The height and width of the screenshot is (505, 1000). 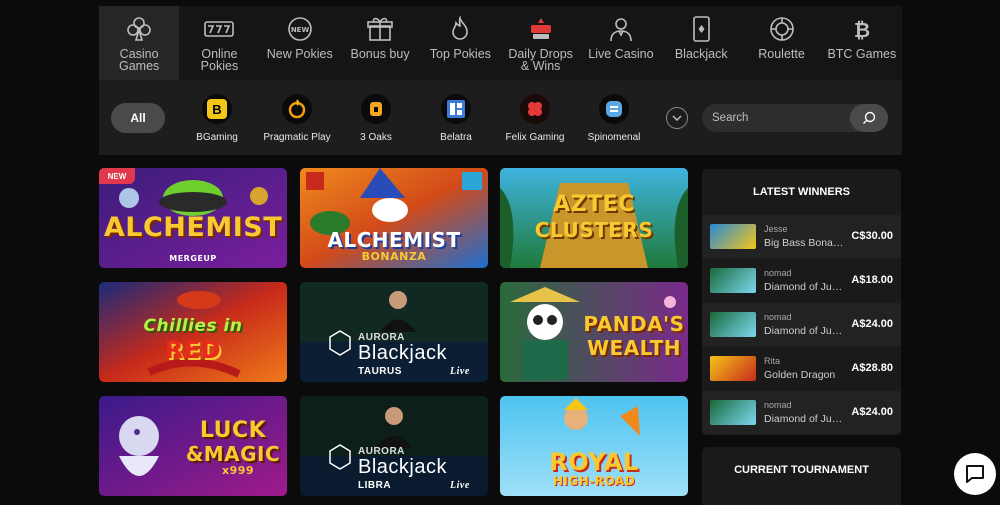 I want to click on chevron-down-icon, so click(x=677, y=118).